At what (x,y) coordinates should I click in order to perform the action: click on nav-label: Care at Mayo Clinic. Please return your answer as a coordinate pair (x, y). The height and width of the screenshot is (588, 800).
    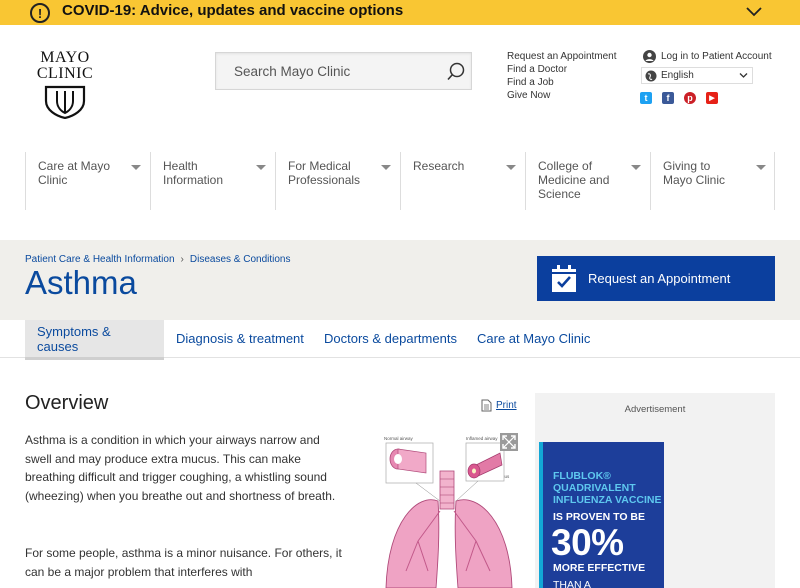
    Looking at the image, I should click on (74, 173).